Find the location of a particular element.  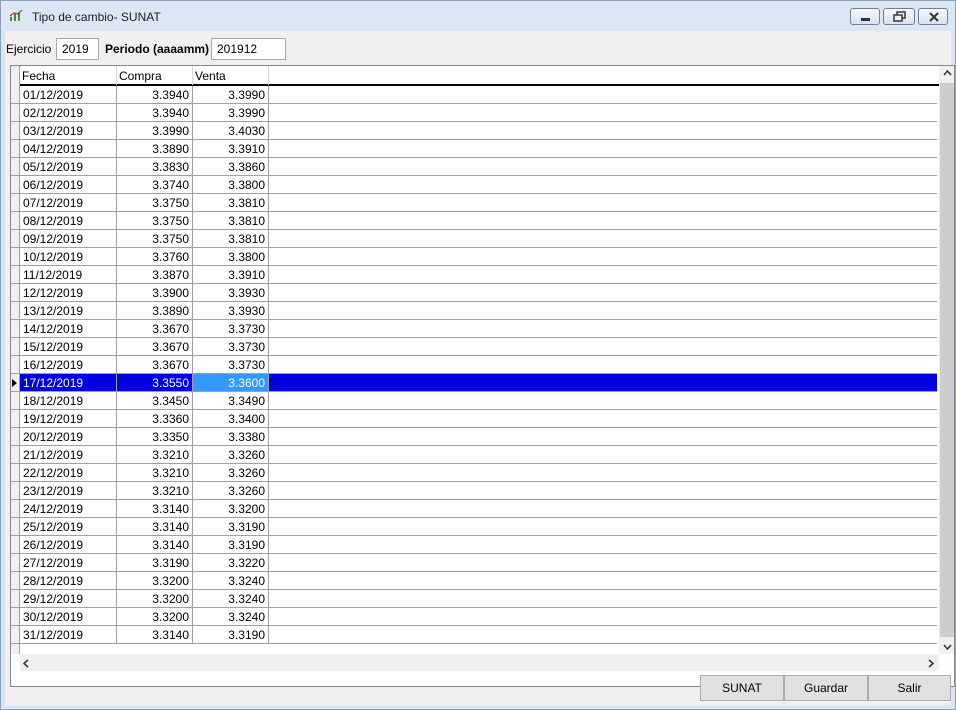

cell-fecha: 16/12/2019 is located at coordinates (68, 364).